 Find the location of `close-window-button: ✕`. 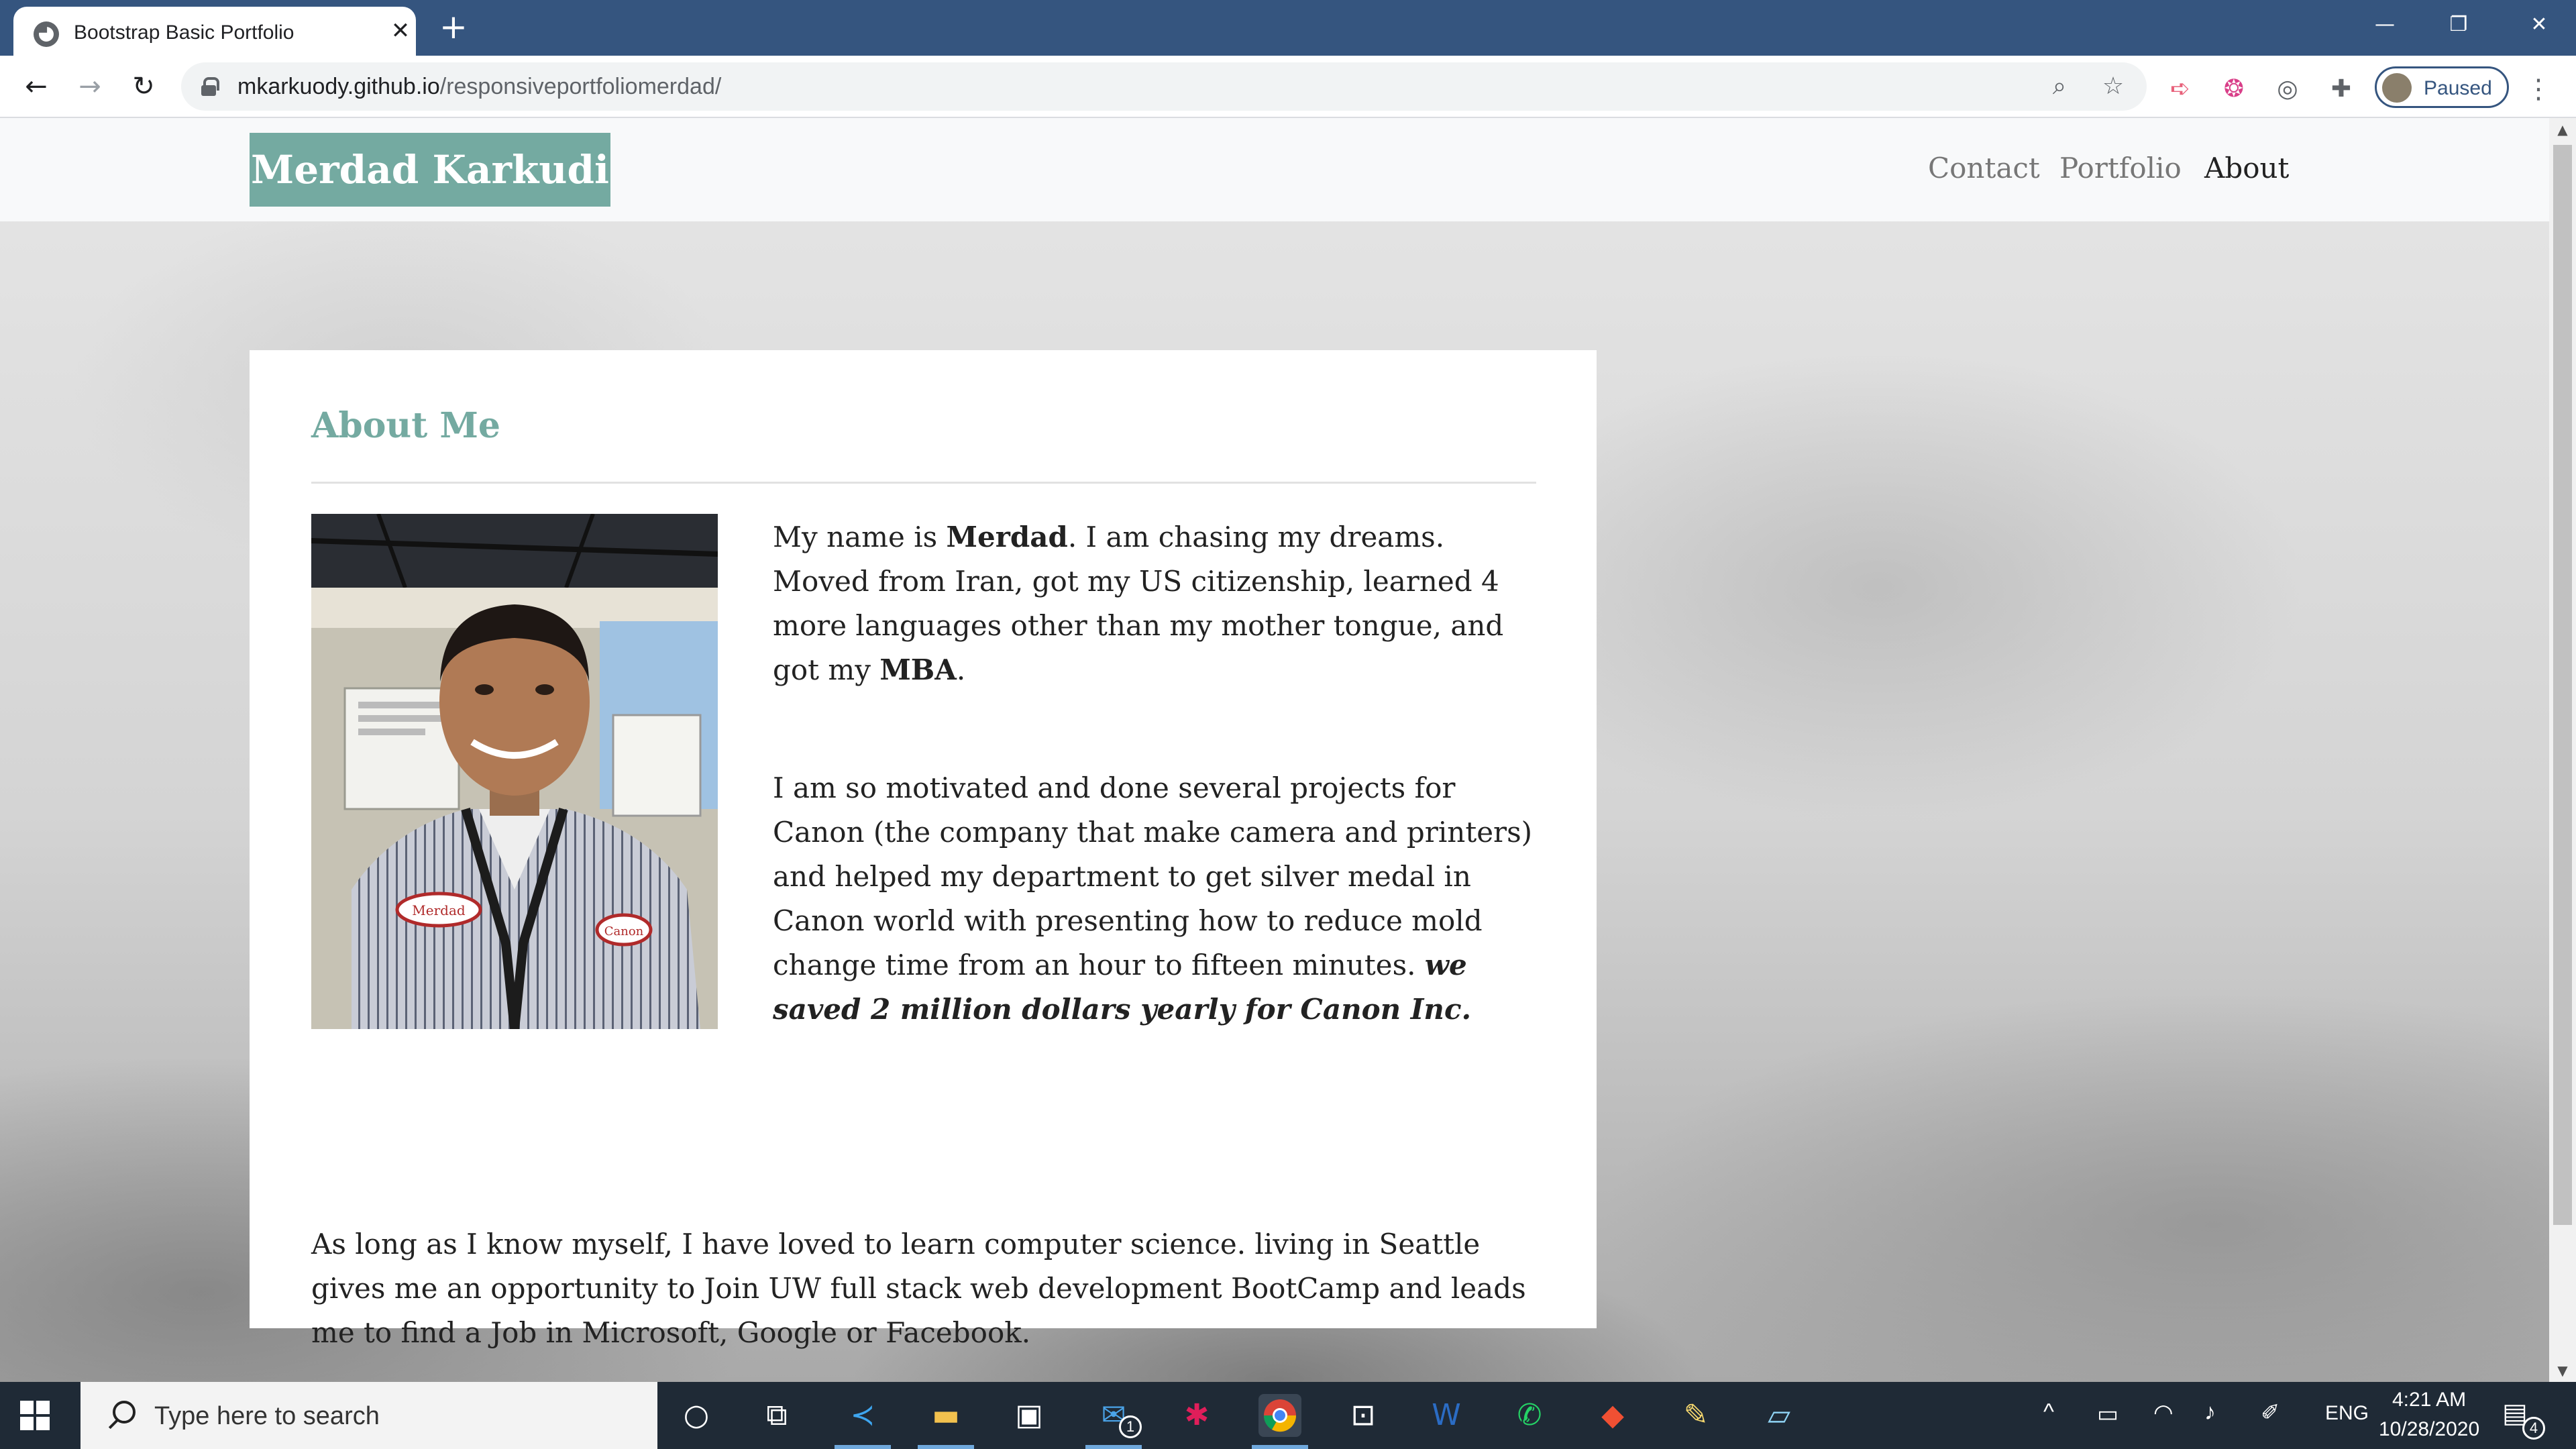

close-window-button: ✕ is located at coordinates (2539, 24).